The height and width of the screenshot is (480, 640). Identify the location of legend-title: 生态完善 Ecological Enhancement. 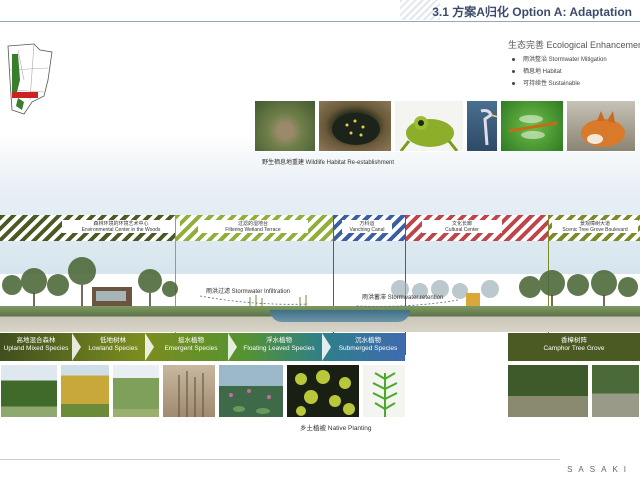
(574, 45).